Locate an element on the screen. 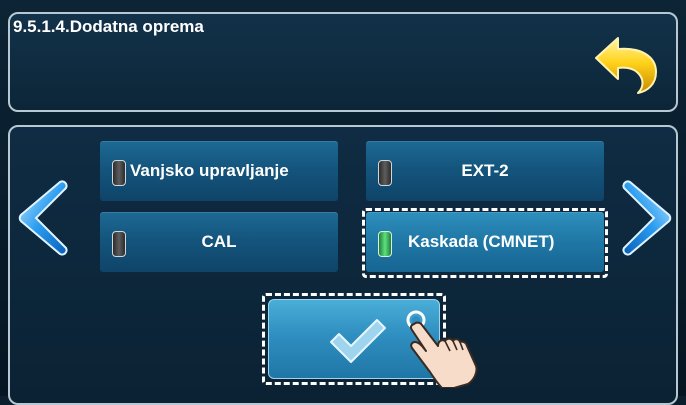 This screenshot has height=405, width=686. previous-page-button is located at coordinates (42, 218).